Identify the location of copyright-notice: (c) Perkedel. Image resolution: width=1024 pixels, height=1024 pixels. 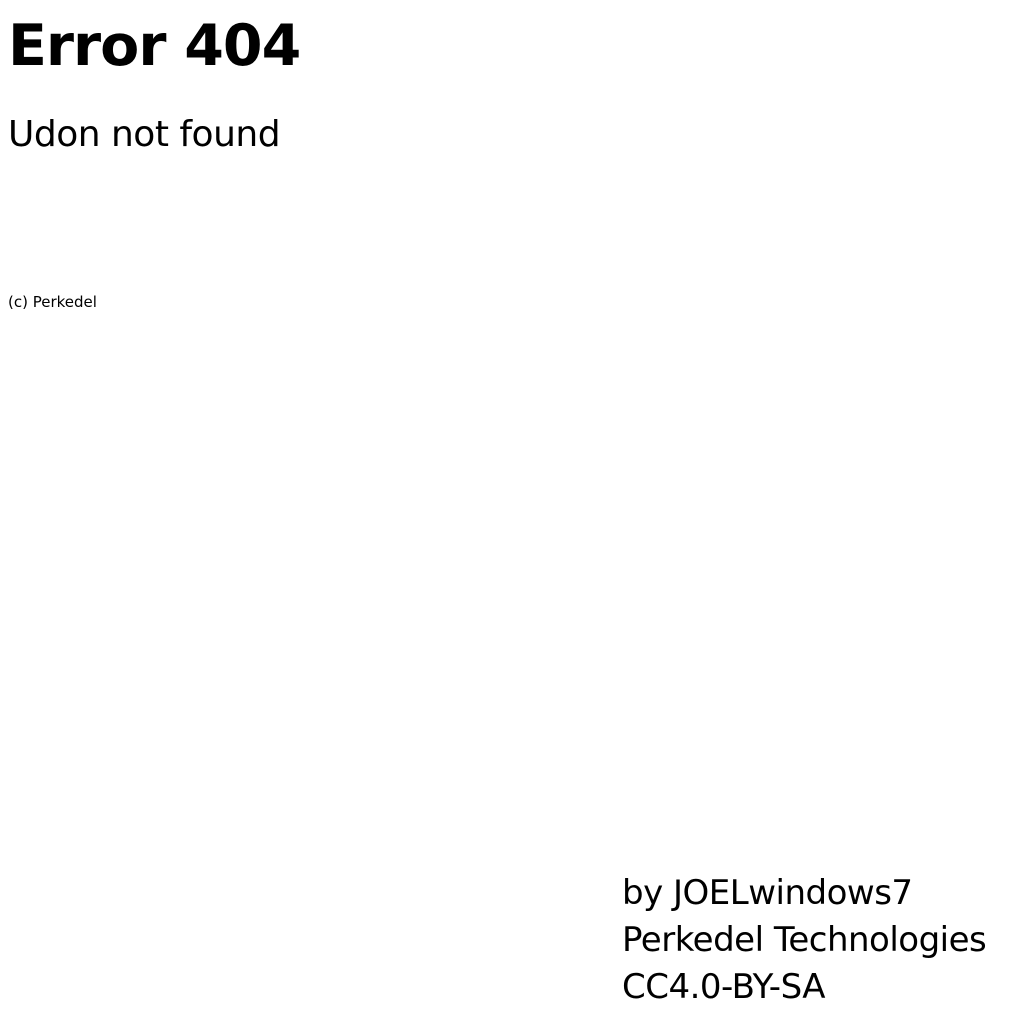
(52, 302).